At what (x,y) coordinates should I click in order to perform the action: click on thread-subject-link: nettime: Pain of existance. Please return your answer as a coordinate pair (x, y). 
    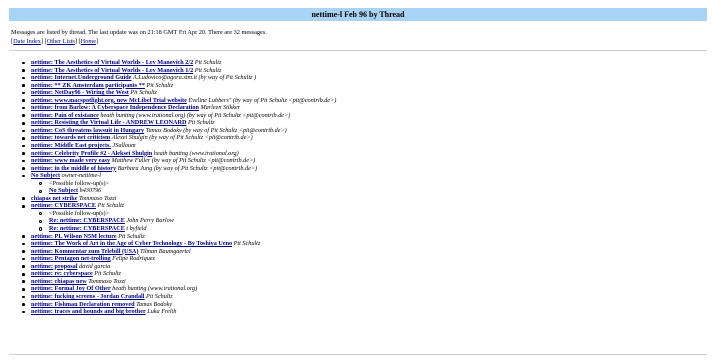
    Looking at the image, I should click on (65, 115).